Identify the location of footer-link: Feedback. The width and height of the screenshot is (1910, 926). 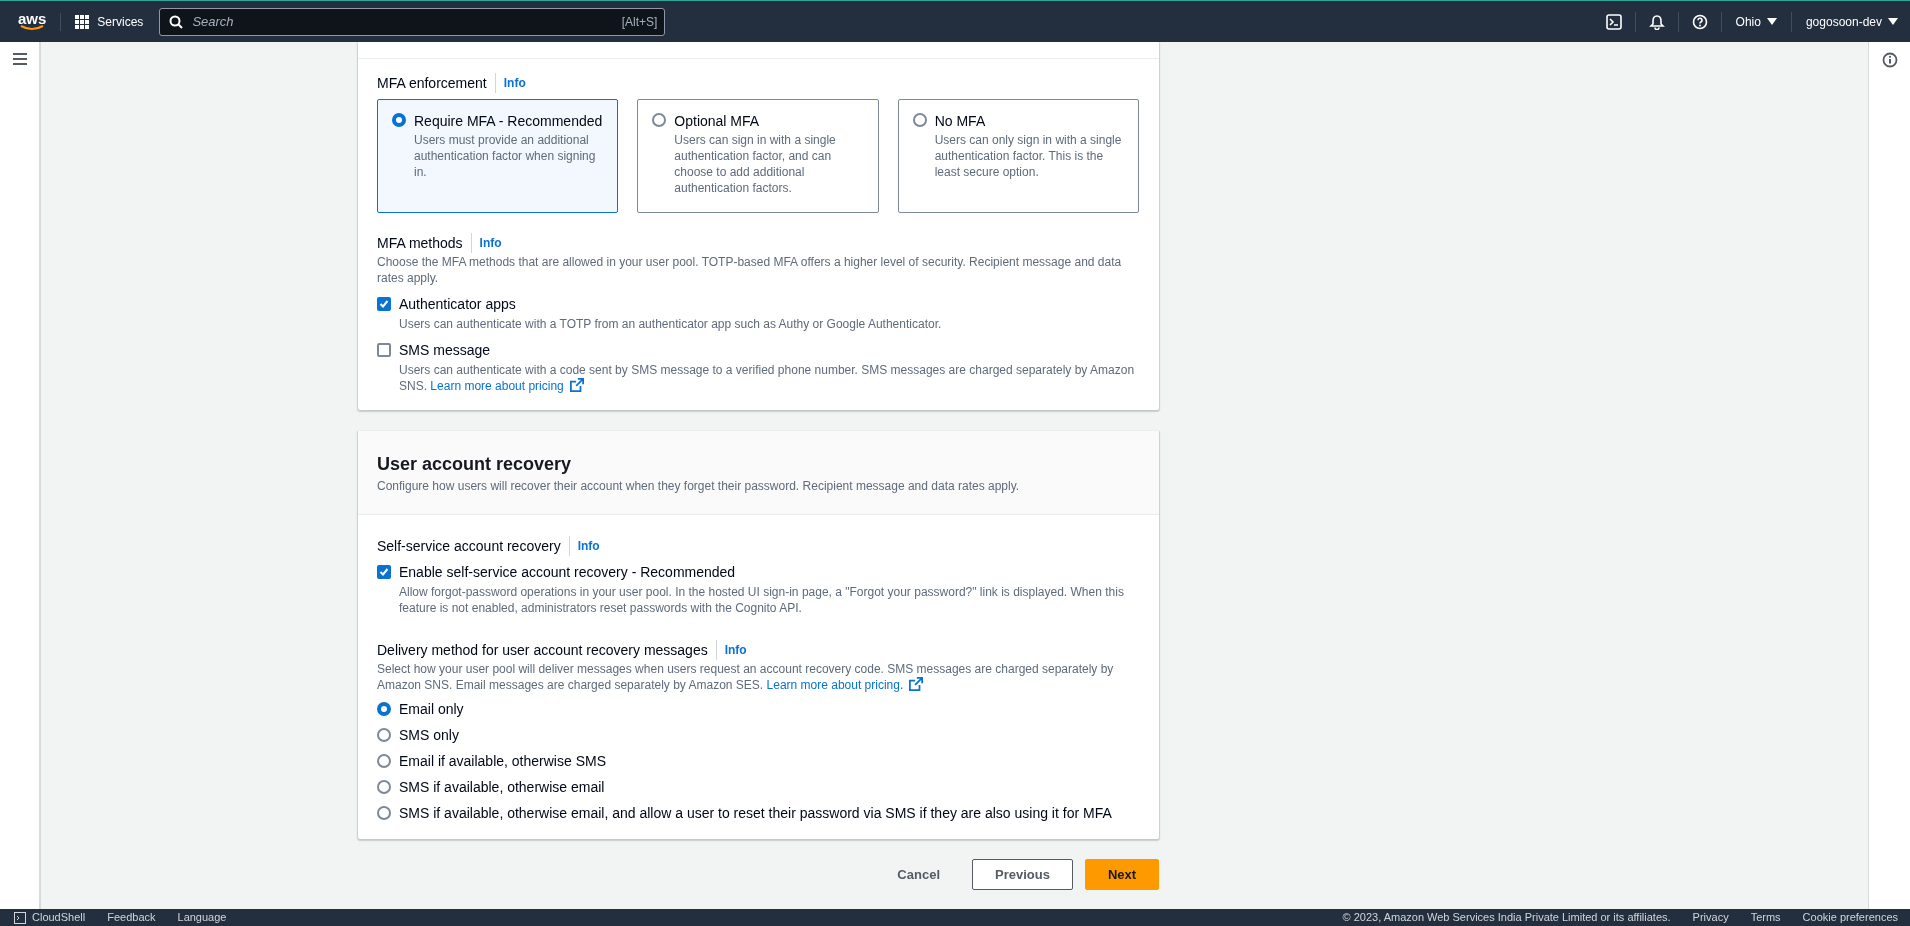
(131, 917).